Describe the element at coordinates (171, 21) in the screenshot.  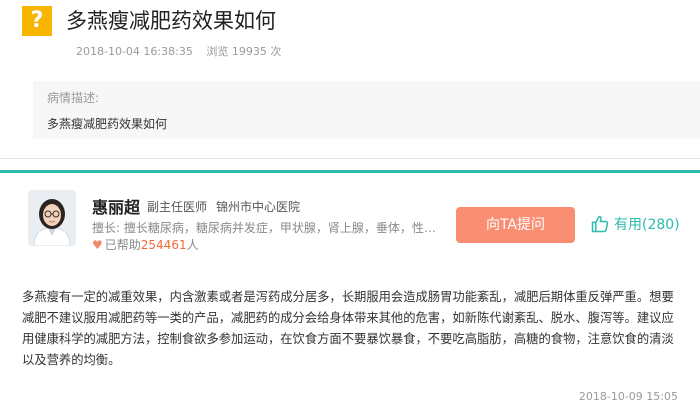
I see `page-title: 多燕瘦减肥药效果如何` at that location.